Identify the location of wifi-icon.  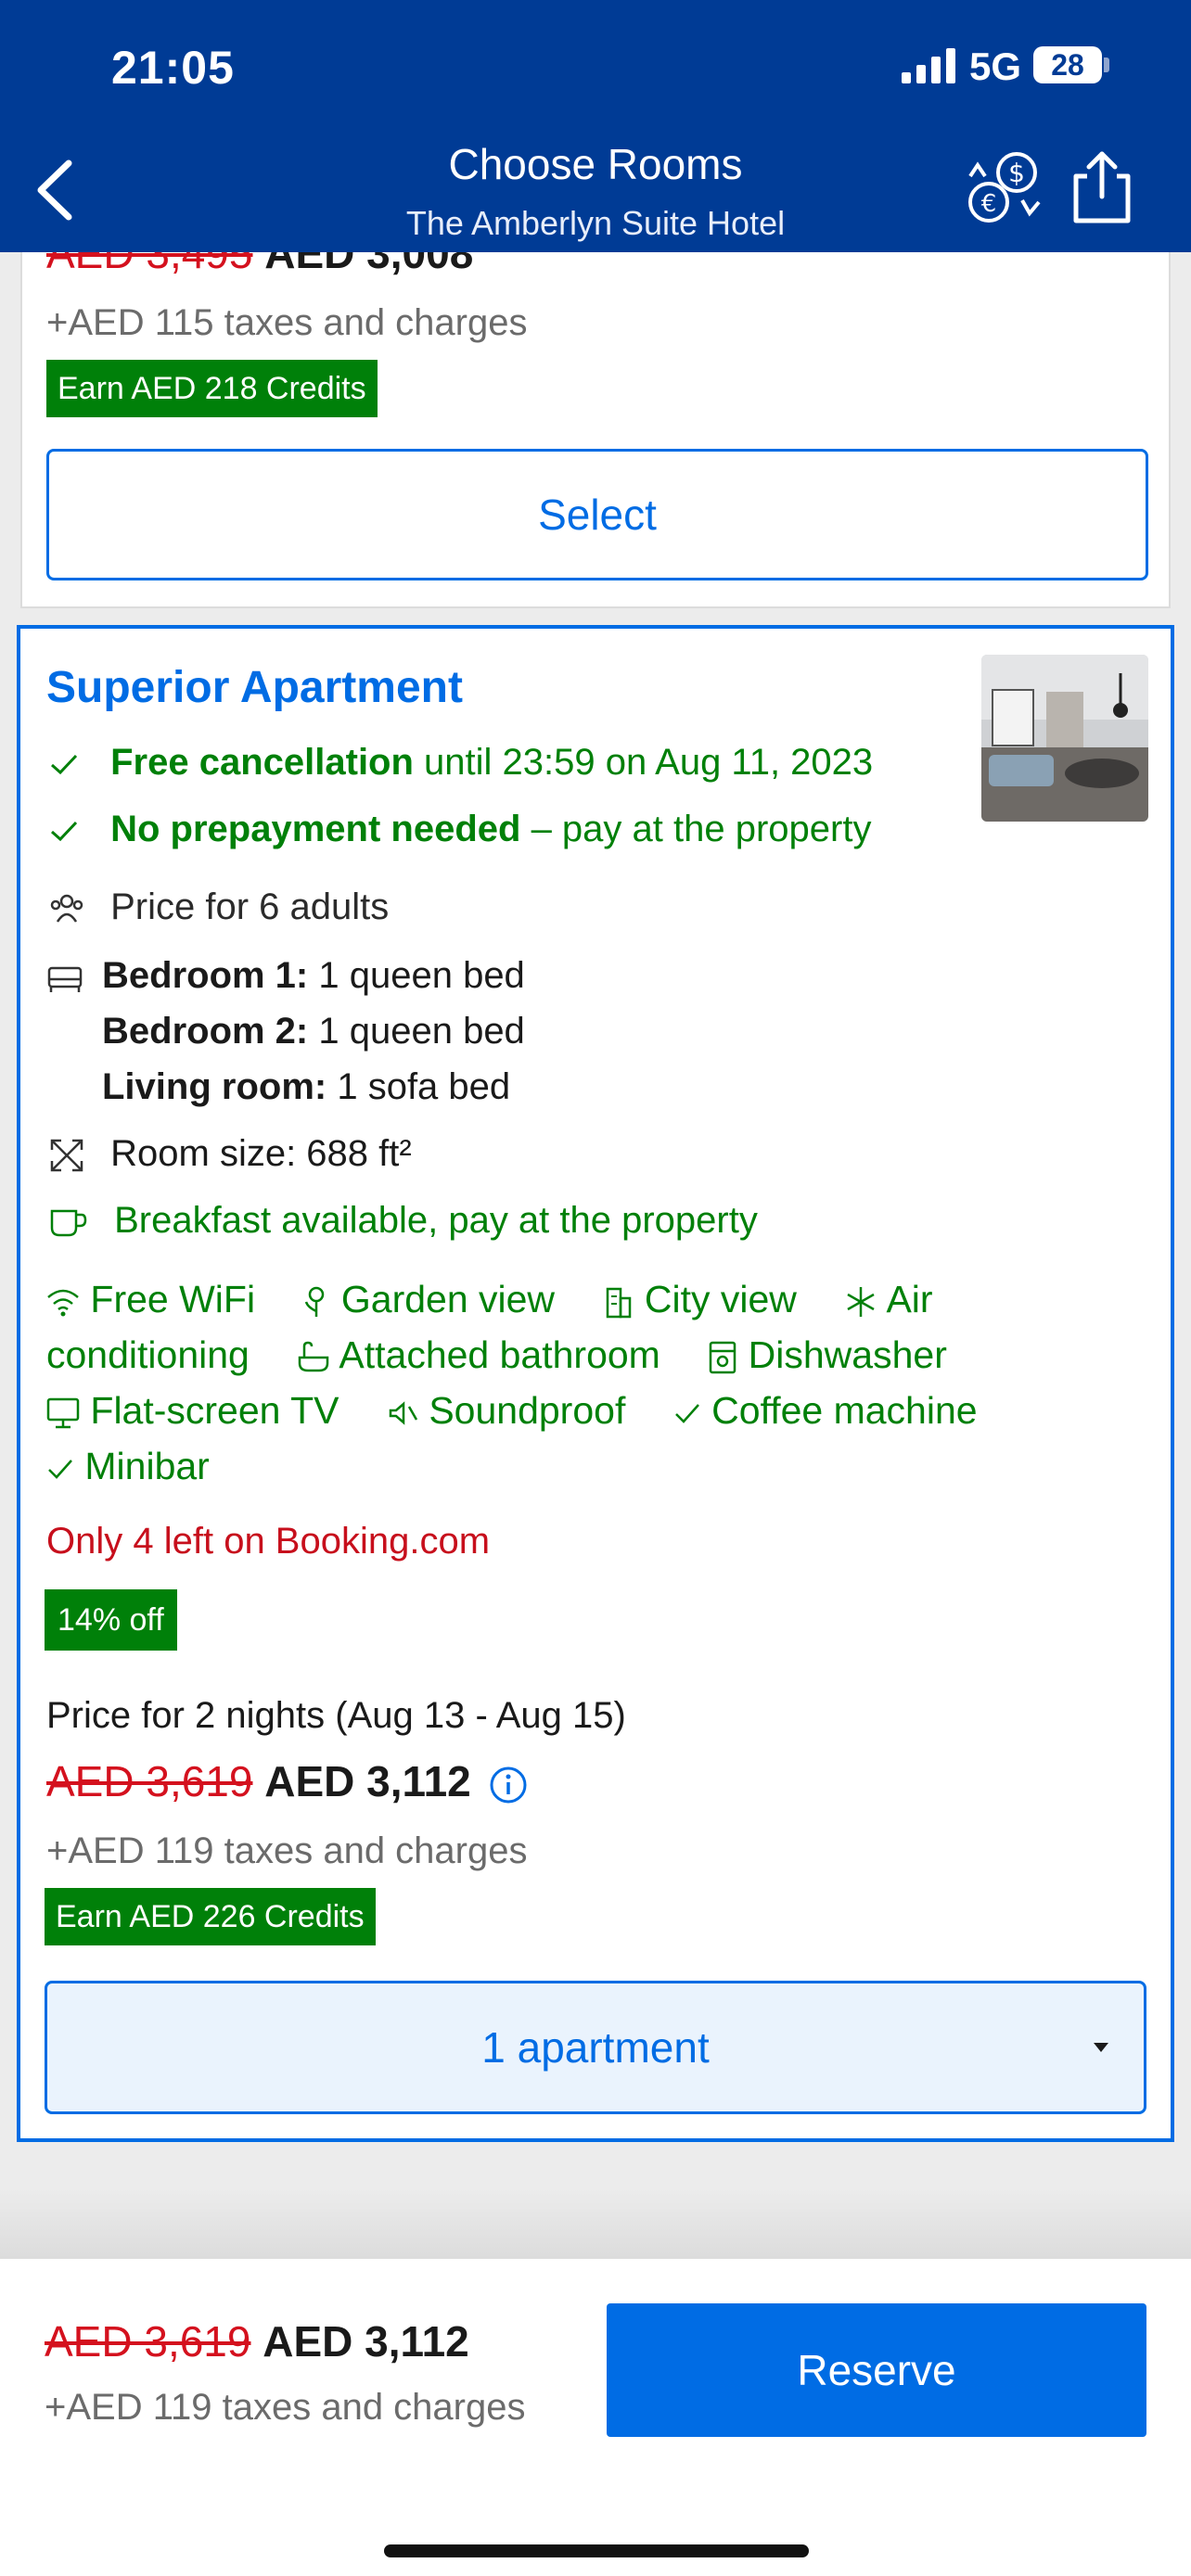
(63, 1303).